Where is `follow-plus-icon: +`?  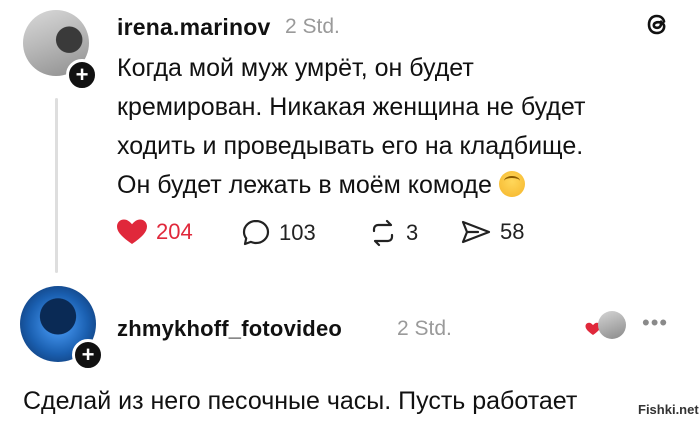 follow-plus-icon: + is located at coordinates (82, 75).